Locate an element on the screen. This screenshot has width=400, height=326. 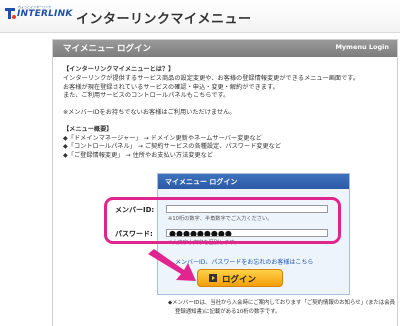
play-arrow-icon is located at coordinates (213, 278).